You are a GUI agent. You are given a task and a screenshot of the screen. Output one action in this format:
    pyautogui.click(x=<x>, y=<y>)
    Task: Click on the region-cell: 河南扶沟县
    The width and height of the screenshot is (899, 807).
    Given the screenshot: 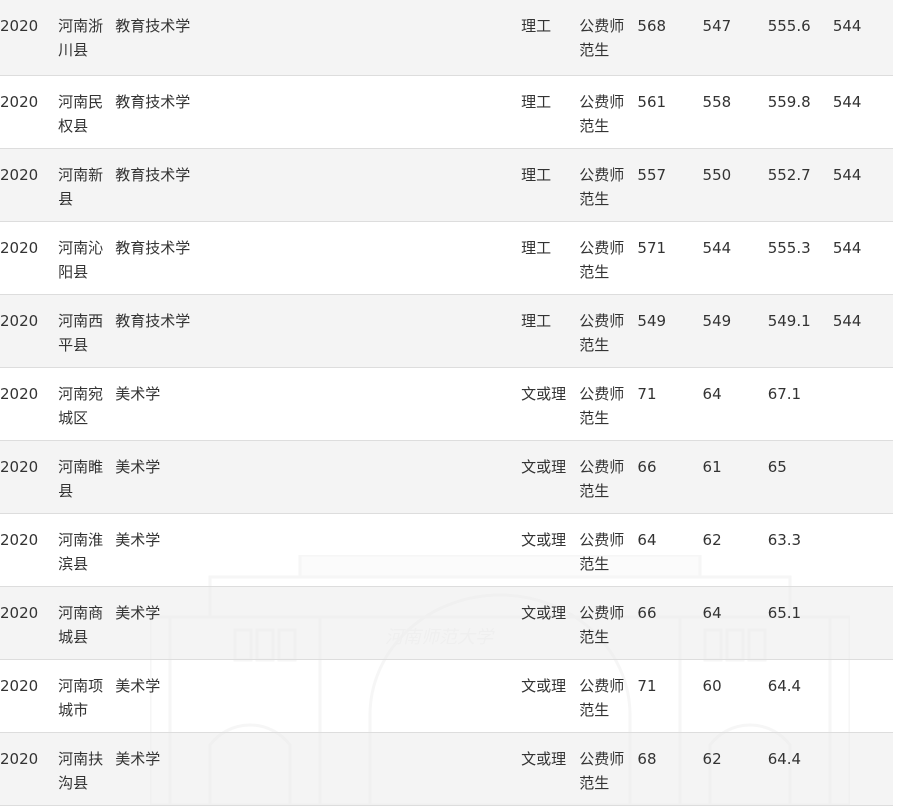 What is the action you would take?
    pyautogui.click(x=81, y=770)
    